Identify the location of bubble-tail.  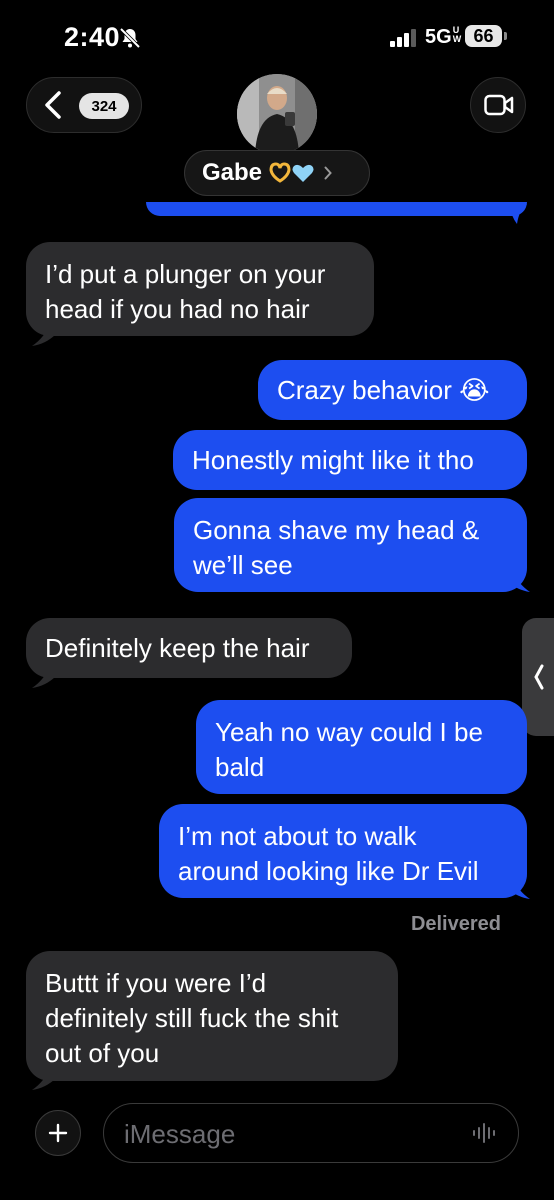
(518, 214).